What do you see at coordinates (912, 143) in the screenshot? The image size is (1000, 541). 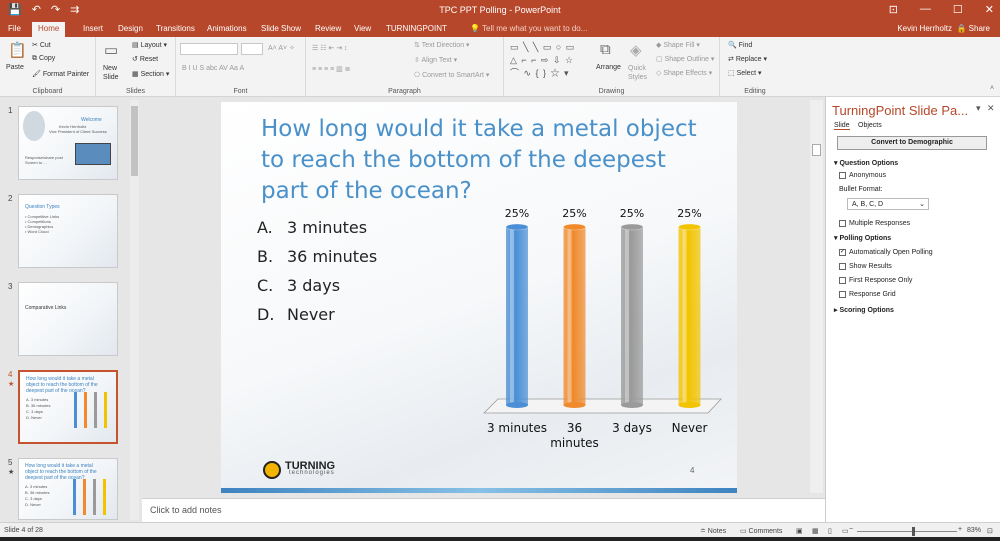 I see `convert-to-demographic-button: Convert to Demographic` at bounding box center [912, 143].